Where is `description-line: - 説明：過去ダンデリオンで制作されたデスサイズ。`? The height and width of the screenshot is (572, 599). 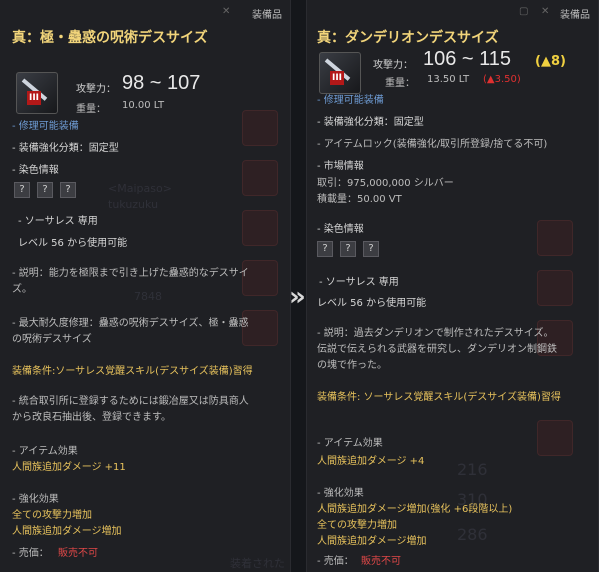 description-line: - 説明：過去ダンデリオンで制作されたデスサイズ。 is located at coordinates (435, 333).